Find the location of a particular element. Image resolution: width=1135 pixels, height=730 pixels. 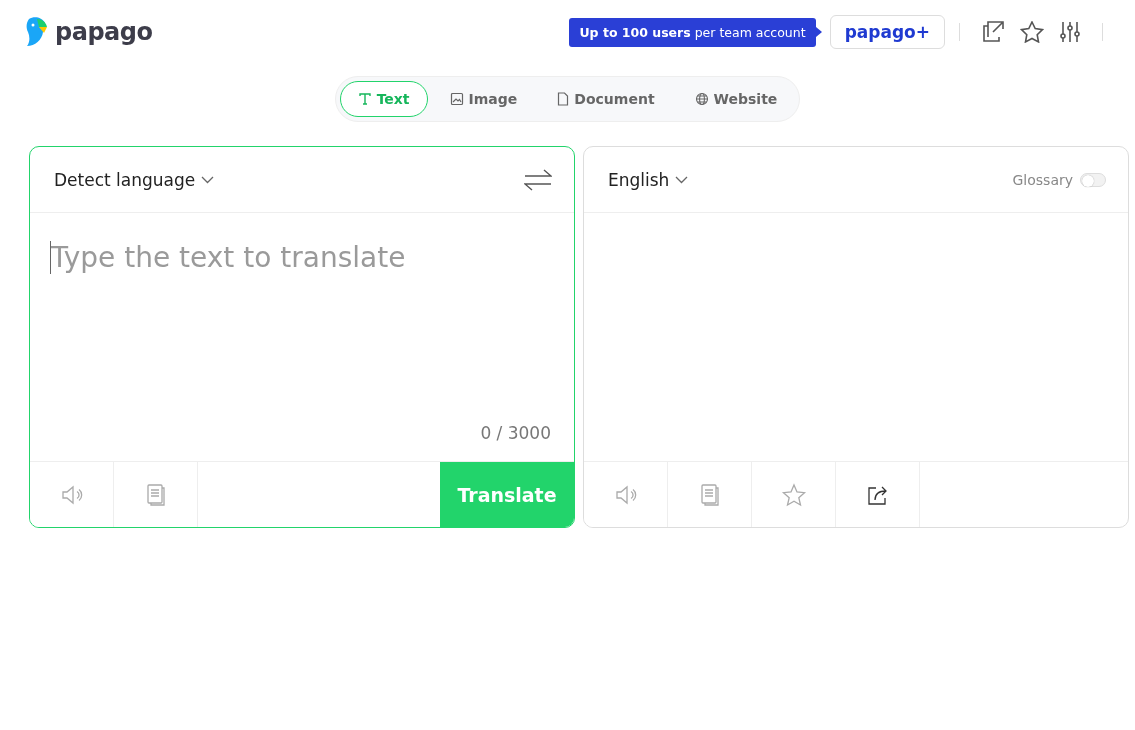

tooltip-pointer is located at coordinates (818, 32).